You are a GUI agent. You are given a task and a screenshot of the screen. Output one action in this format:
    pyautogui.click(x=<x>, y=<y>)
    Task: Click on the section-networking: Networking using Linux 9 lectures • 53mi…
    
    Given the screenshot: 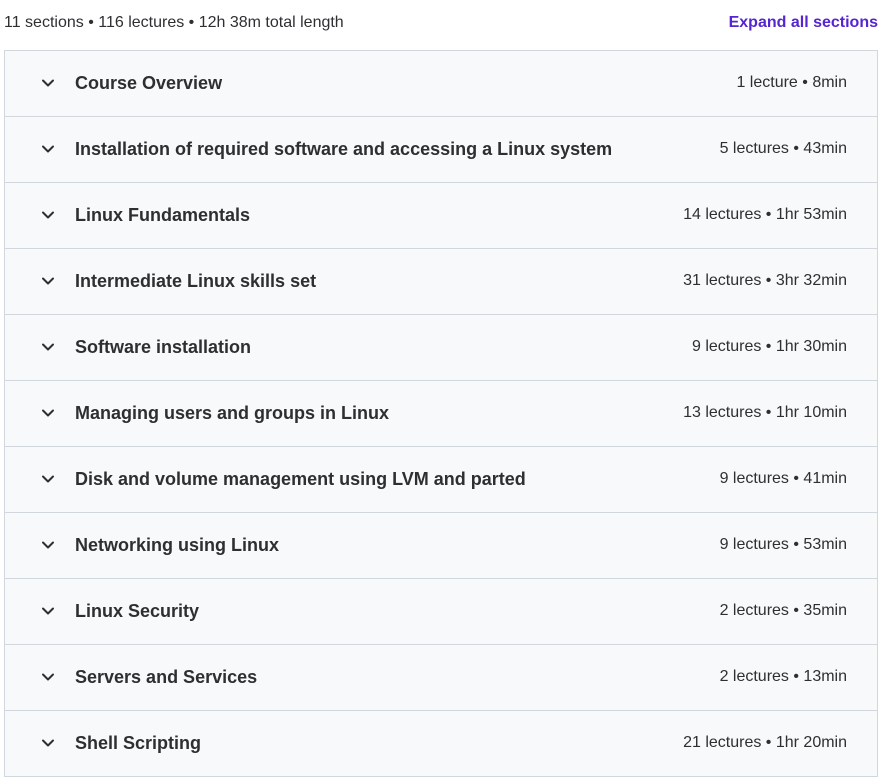 What is the action you would take?
    pyautogui.click(x=441, y=546)
    